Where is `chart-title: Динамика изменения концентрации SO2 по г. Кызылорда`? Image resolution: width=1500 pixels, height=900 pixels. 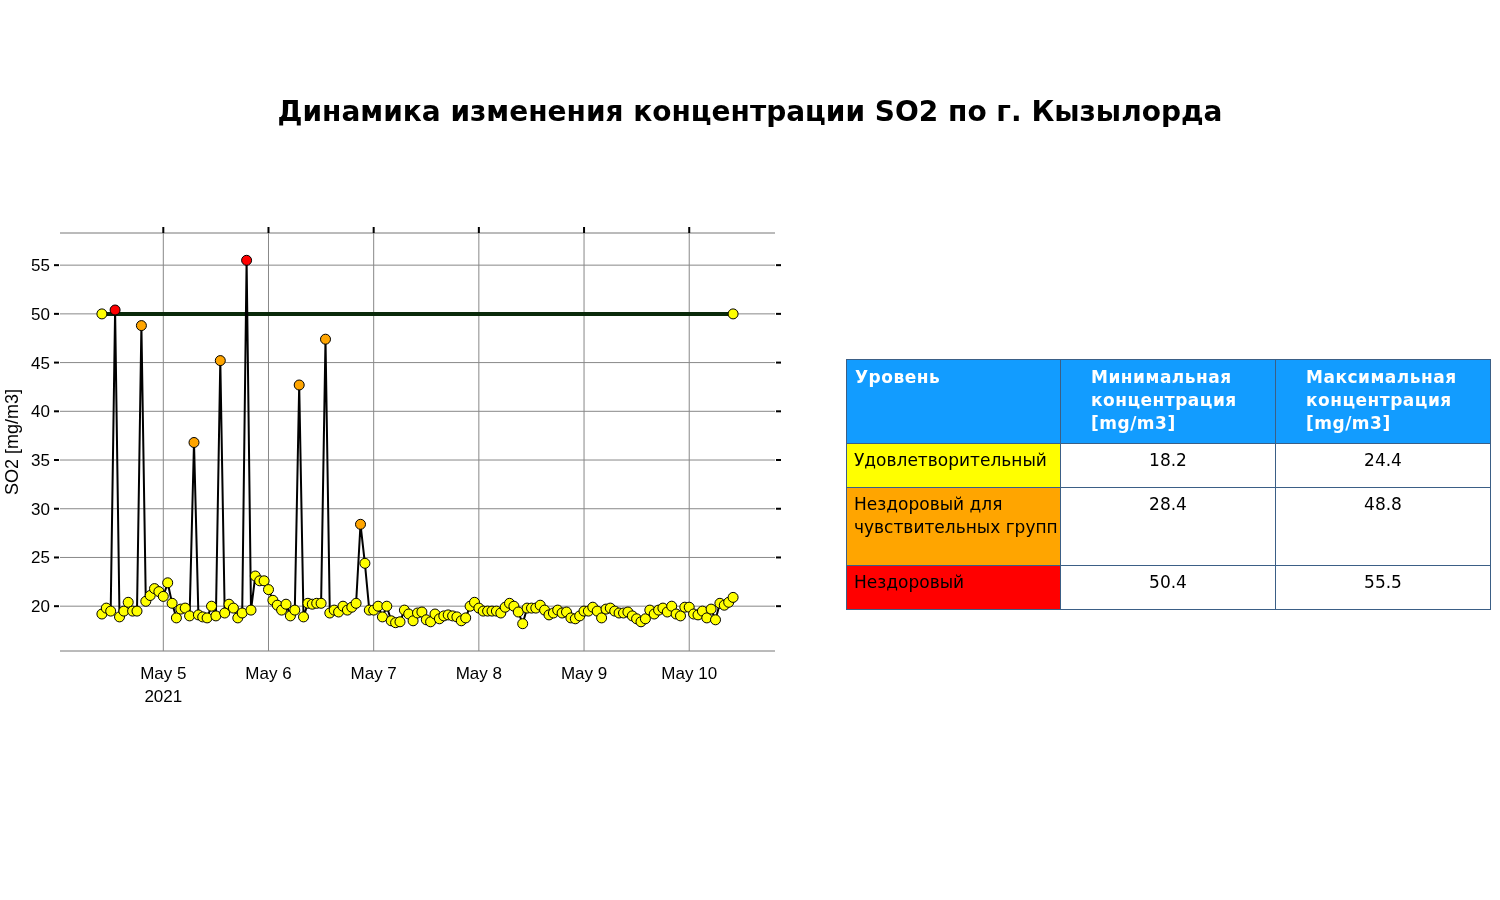 chart-title: Динамика изменения концентрации SO2 по г. Кызылорда is located at coordinates (750, 112).